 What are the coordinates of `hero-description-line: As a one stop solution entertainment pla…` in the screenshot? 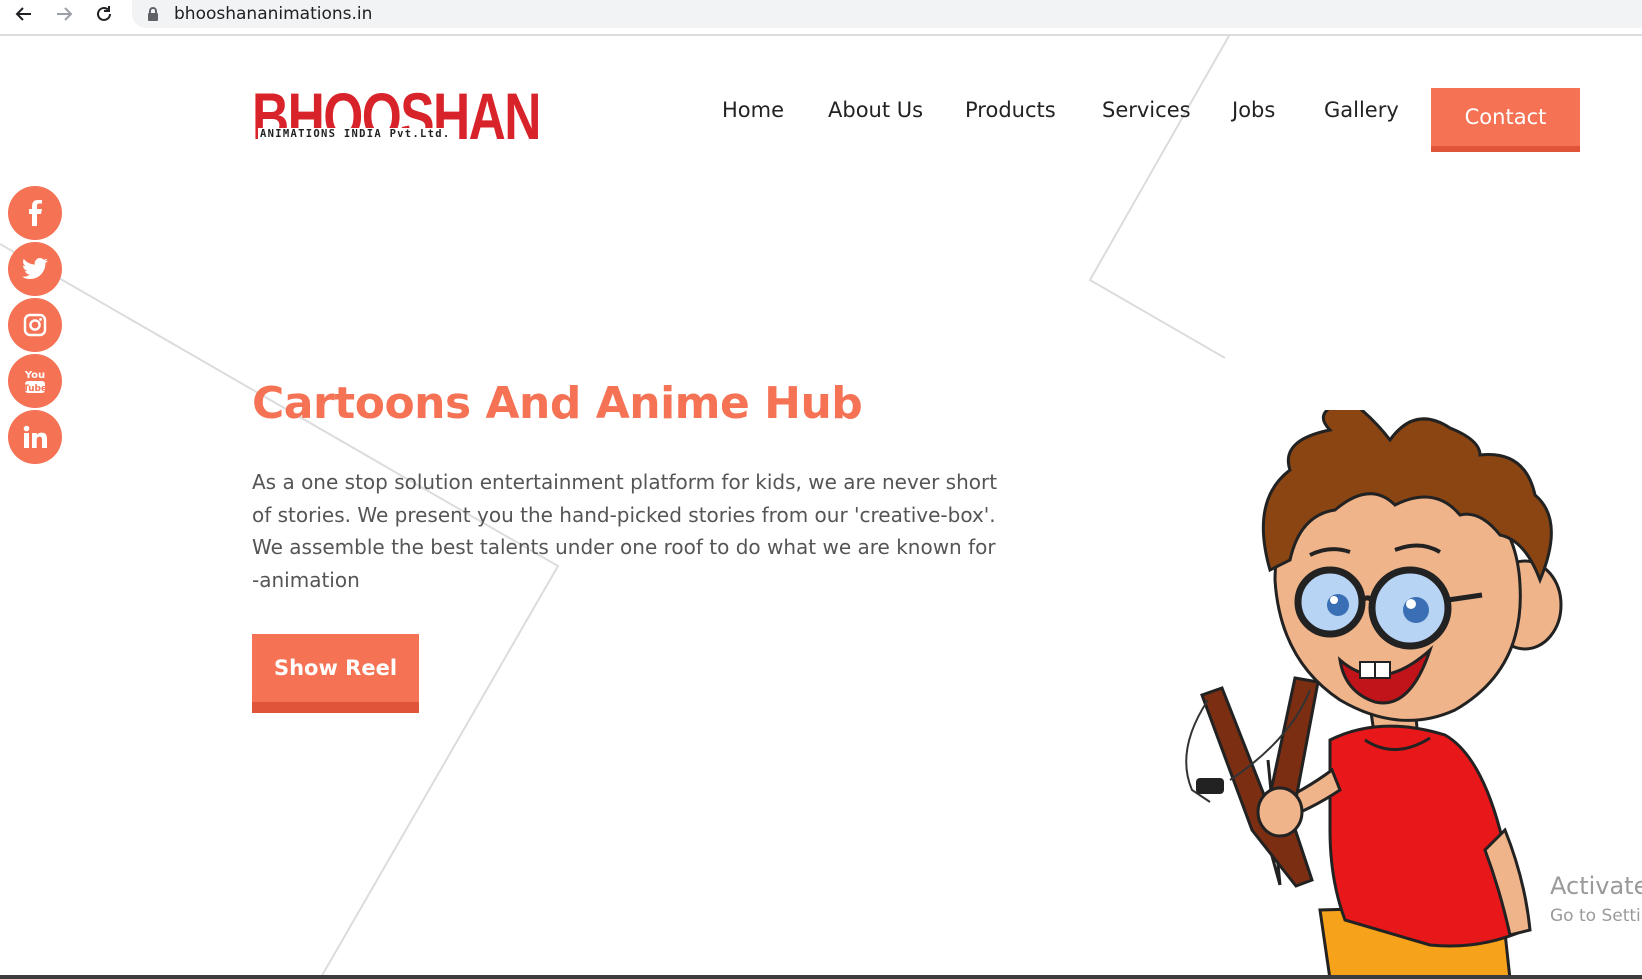 It's located at (625, 482).